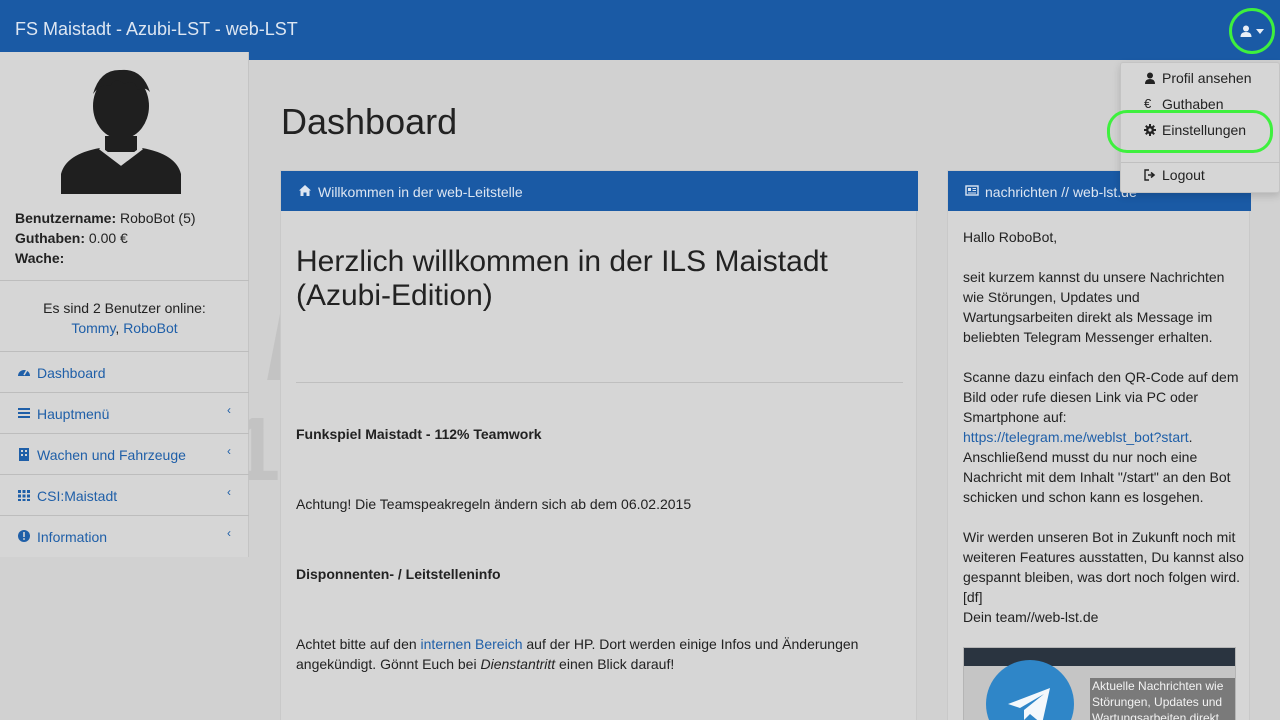  Describe the element at coordinates (124, 308) in the screenshot. I see `online-users-text: Es sind 2 Benutzer online:` at that location.